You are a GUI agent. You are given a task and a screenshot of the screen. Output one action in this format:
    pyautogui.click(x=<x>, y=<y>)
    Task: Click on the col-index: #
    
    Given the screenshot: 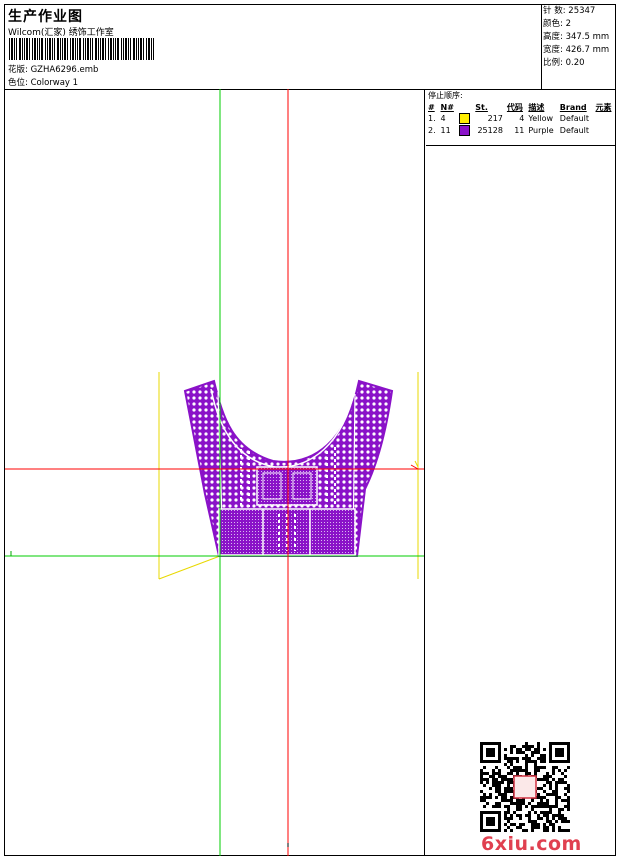 What is the action you would take?
    pyautogui.click(x=431, y=107)
    